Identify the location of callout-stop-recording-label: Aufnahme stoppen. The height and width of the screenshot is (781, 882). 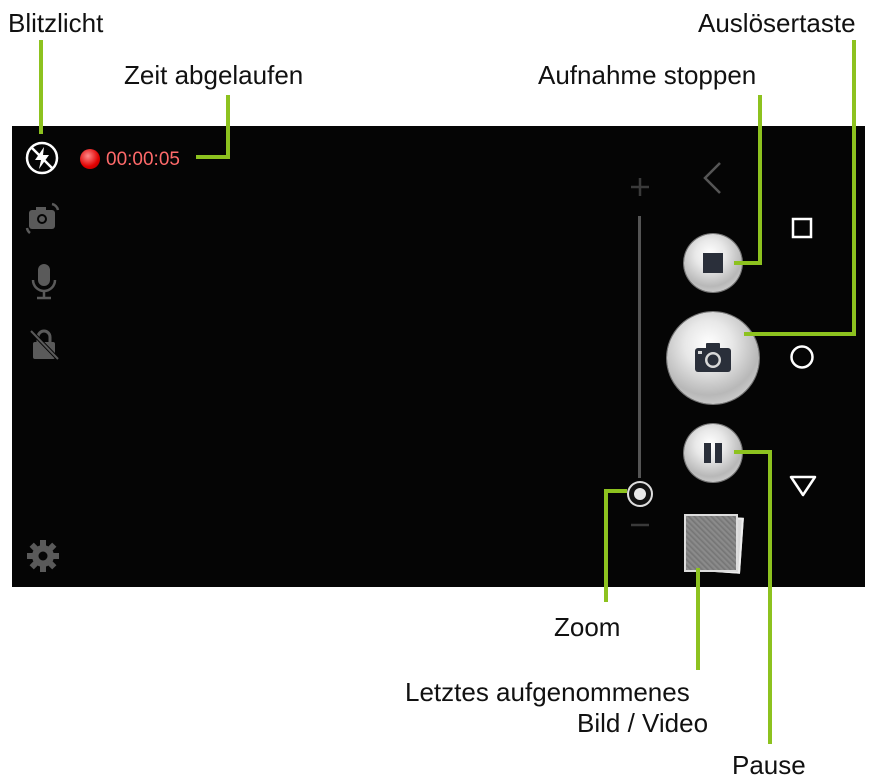
(647, 75).